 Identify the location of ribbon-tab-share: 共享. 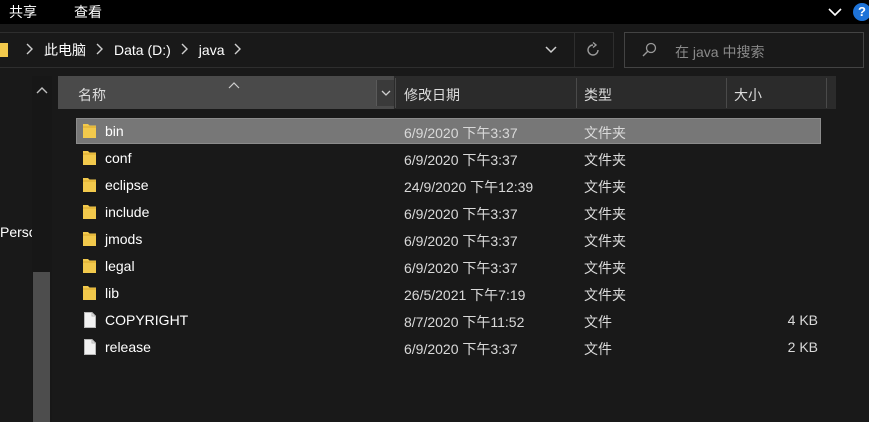
(23, 12).